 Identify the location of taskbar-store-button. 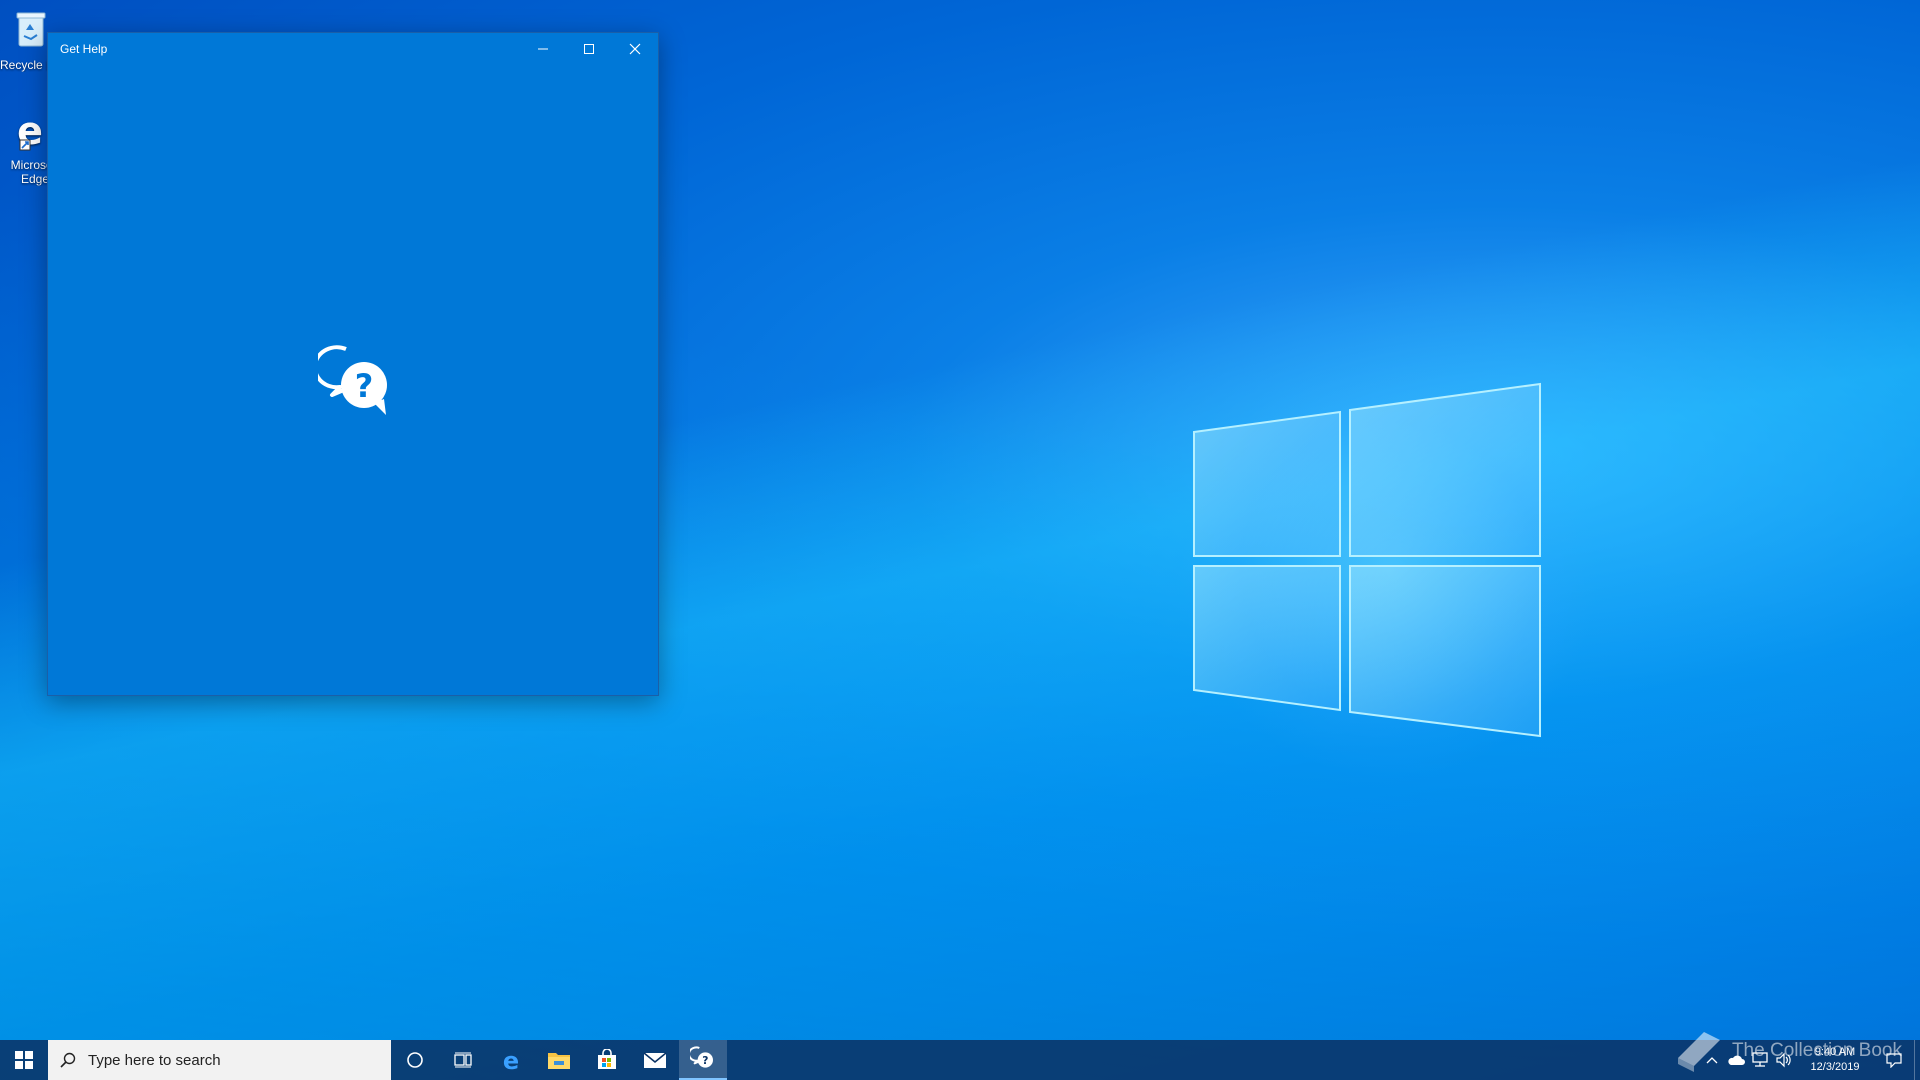
(607, 1060).